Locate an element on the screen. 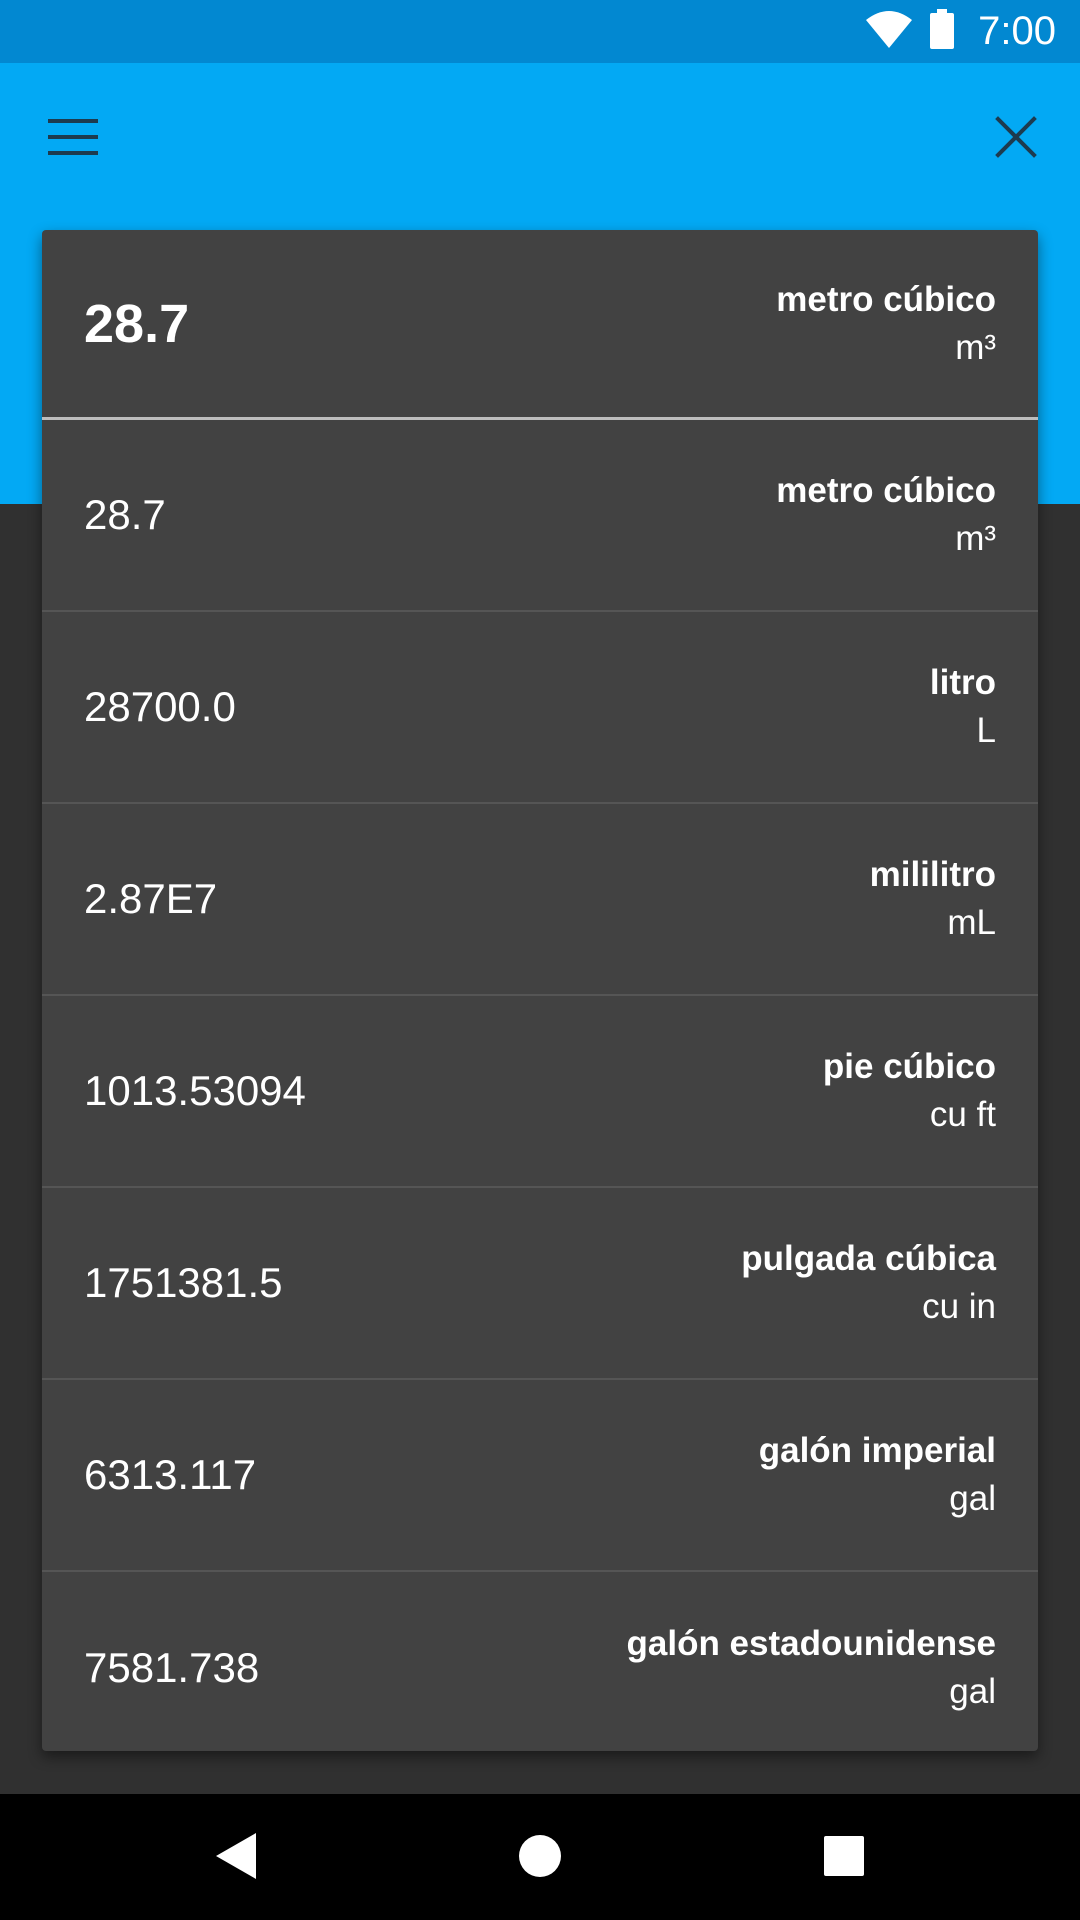 The width and height of the screenshot is (1080, 1920). result-unit-symbol: cu ft is located at coordinates (962, 1114).